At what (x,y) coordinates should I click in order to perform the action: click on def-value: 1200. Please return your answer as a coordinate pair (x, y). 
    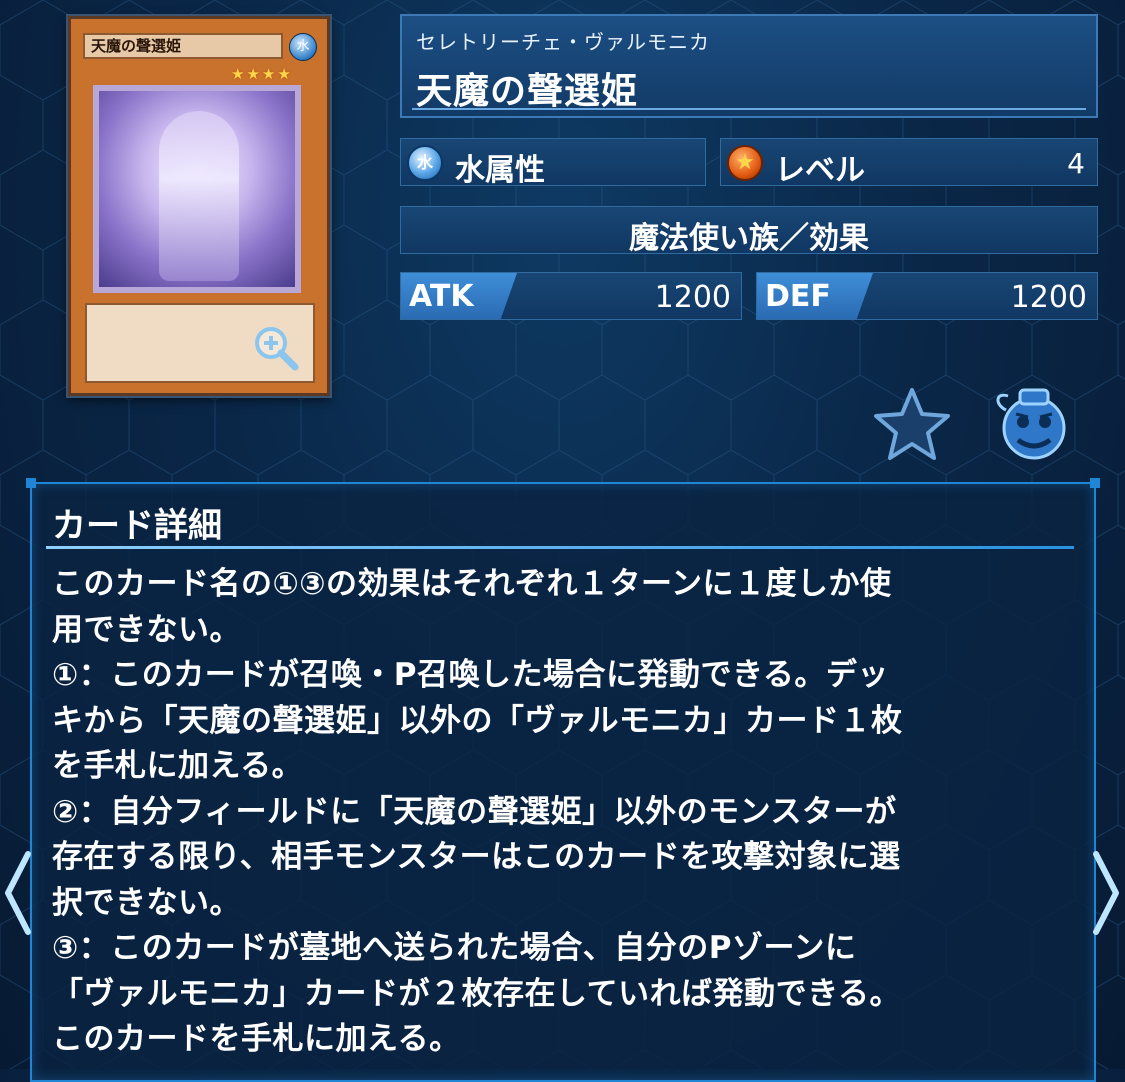
    Looking at the image, I should click on (1048, 297).